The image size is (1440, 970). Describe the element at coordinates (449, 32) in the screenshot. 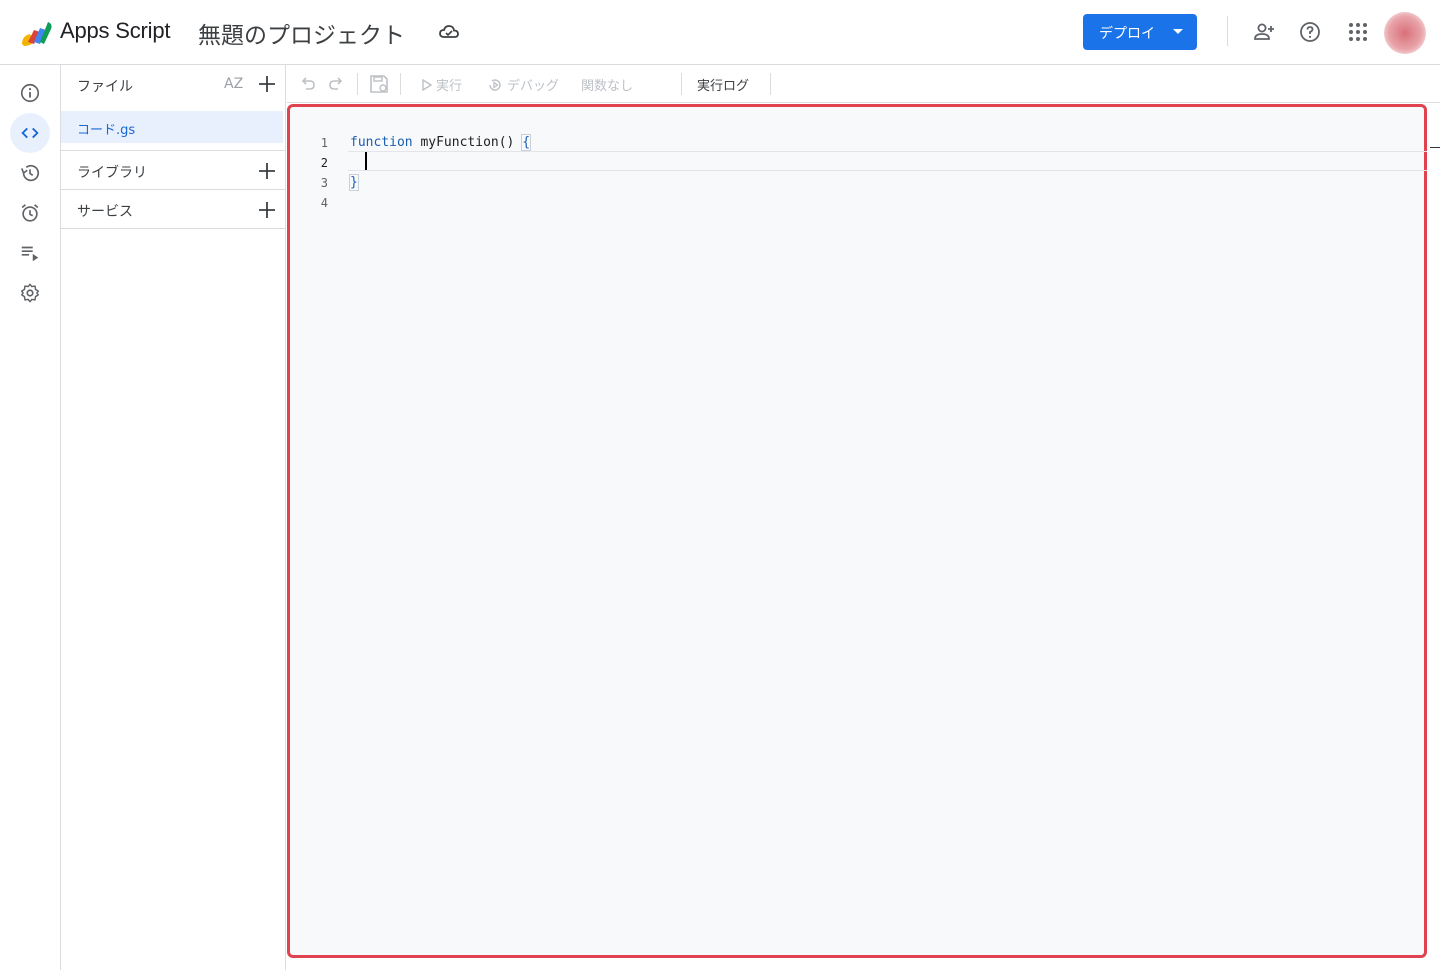

I see `cloud-icon` at that location.